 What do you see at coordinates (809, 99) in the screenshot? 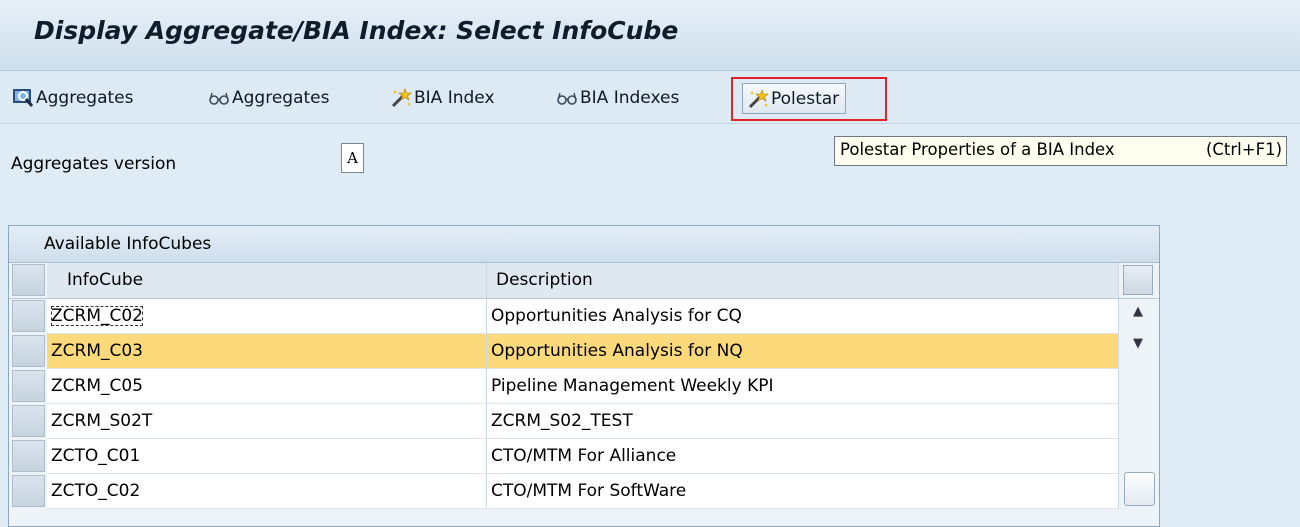
I see `polestar-highlight-frame` at bounding box center [809, 99].